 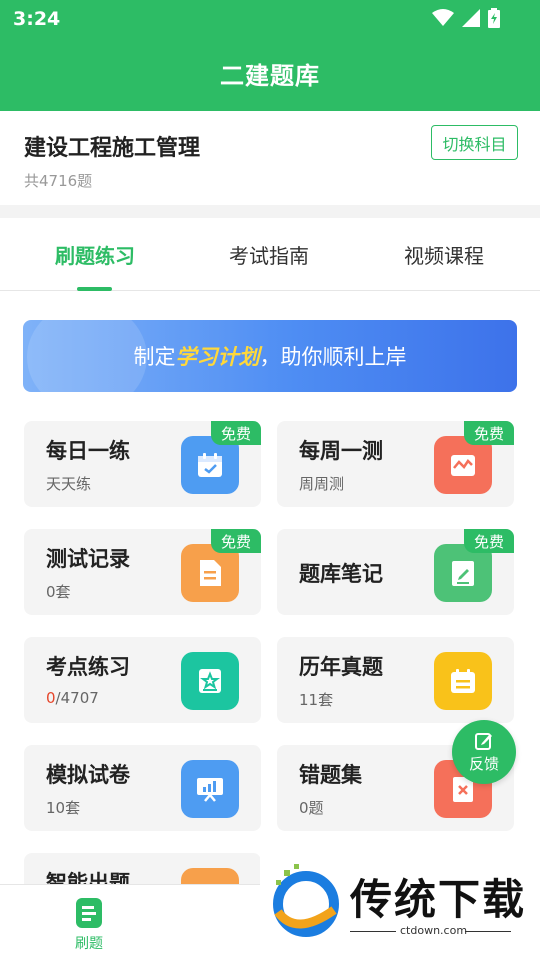 I want to click on banner-text: 制定学习计划，助你顺利上岸, so click(x=270, y=356).